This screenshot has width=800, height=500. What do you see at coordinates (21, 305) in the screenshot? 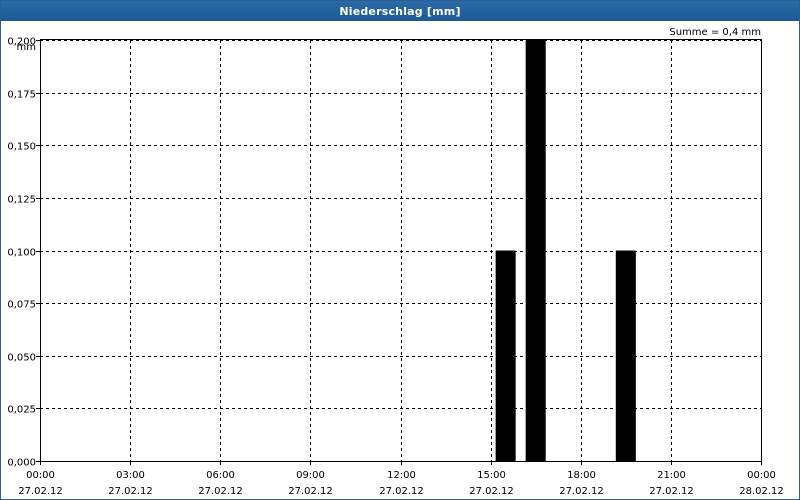
I see `y-tick-label: 0,075` at bounding box center [21, 305].